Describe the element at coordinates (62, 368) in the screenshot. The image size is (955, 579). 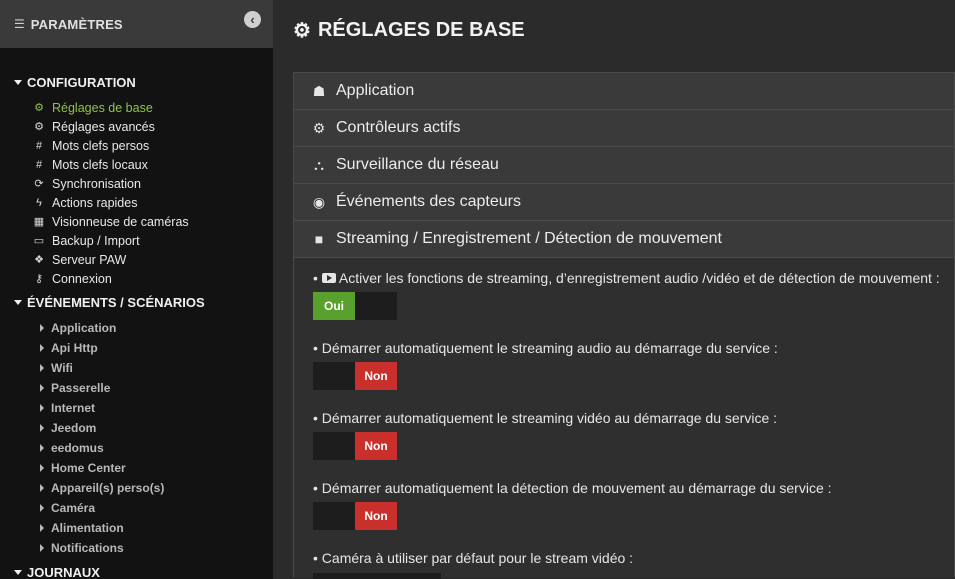
I see `sidebar-event-label: Wifi` at that location.